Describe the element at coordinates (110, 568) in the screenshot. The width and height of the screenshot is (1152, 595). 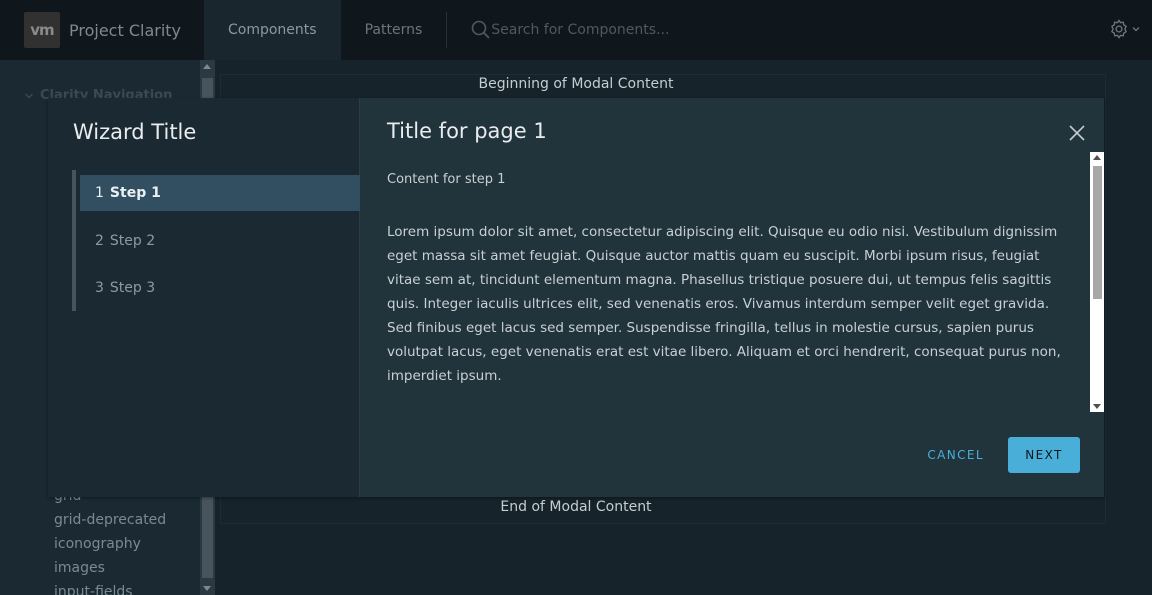
I see `sidebar-item-images: images` at that location.